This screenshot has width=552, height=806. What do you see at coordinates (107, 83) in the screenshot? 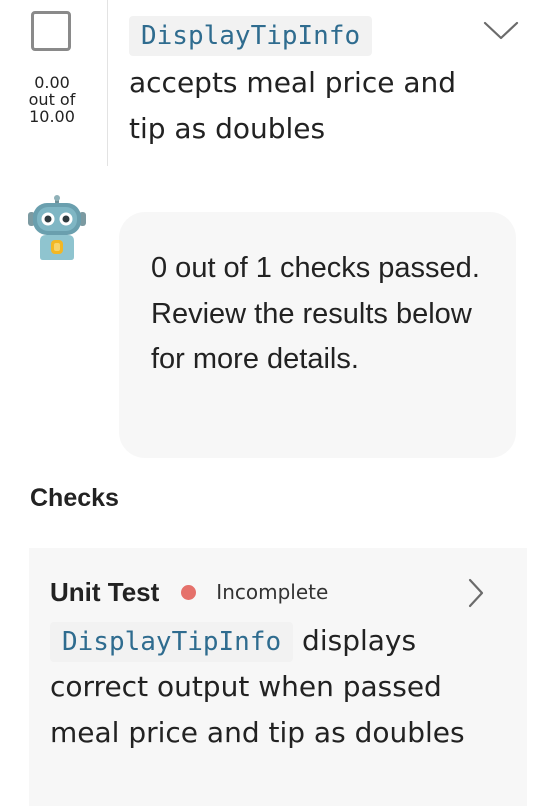
I see `vertical-divider` at bounding box center [107, 83].